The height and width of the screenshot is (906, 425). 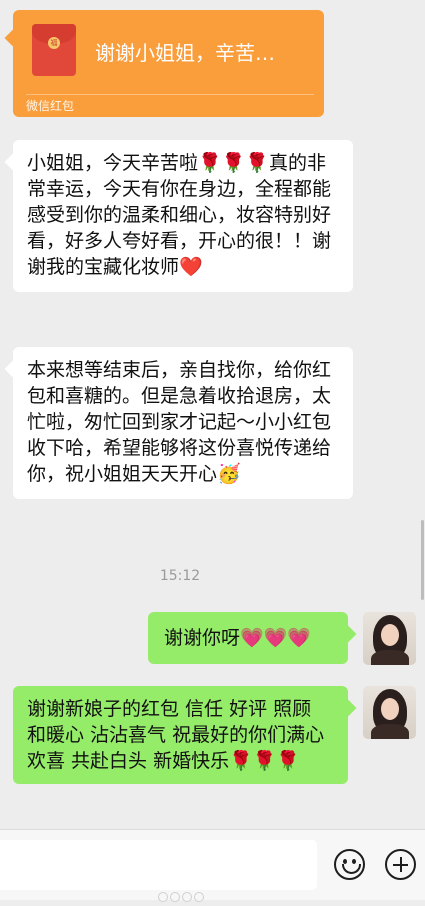 What do you see at coordinates (180, 576) in the screenshot?
I see `chat-timestamp: 15:12` at bounding box center [180, 576].